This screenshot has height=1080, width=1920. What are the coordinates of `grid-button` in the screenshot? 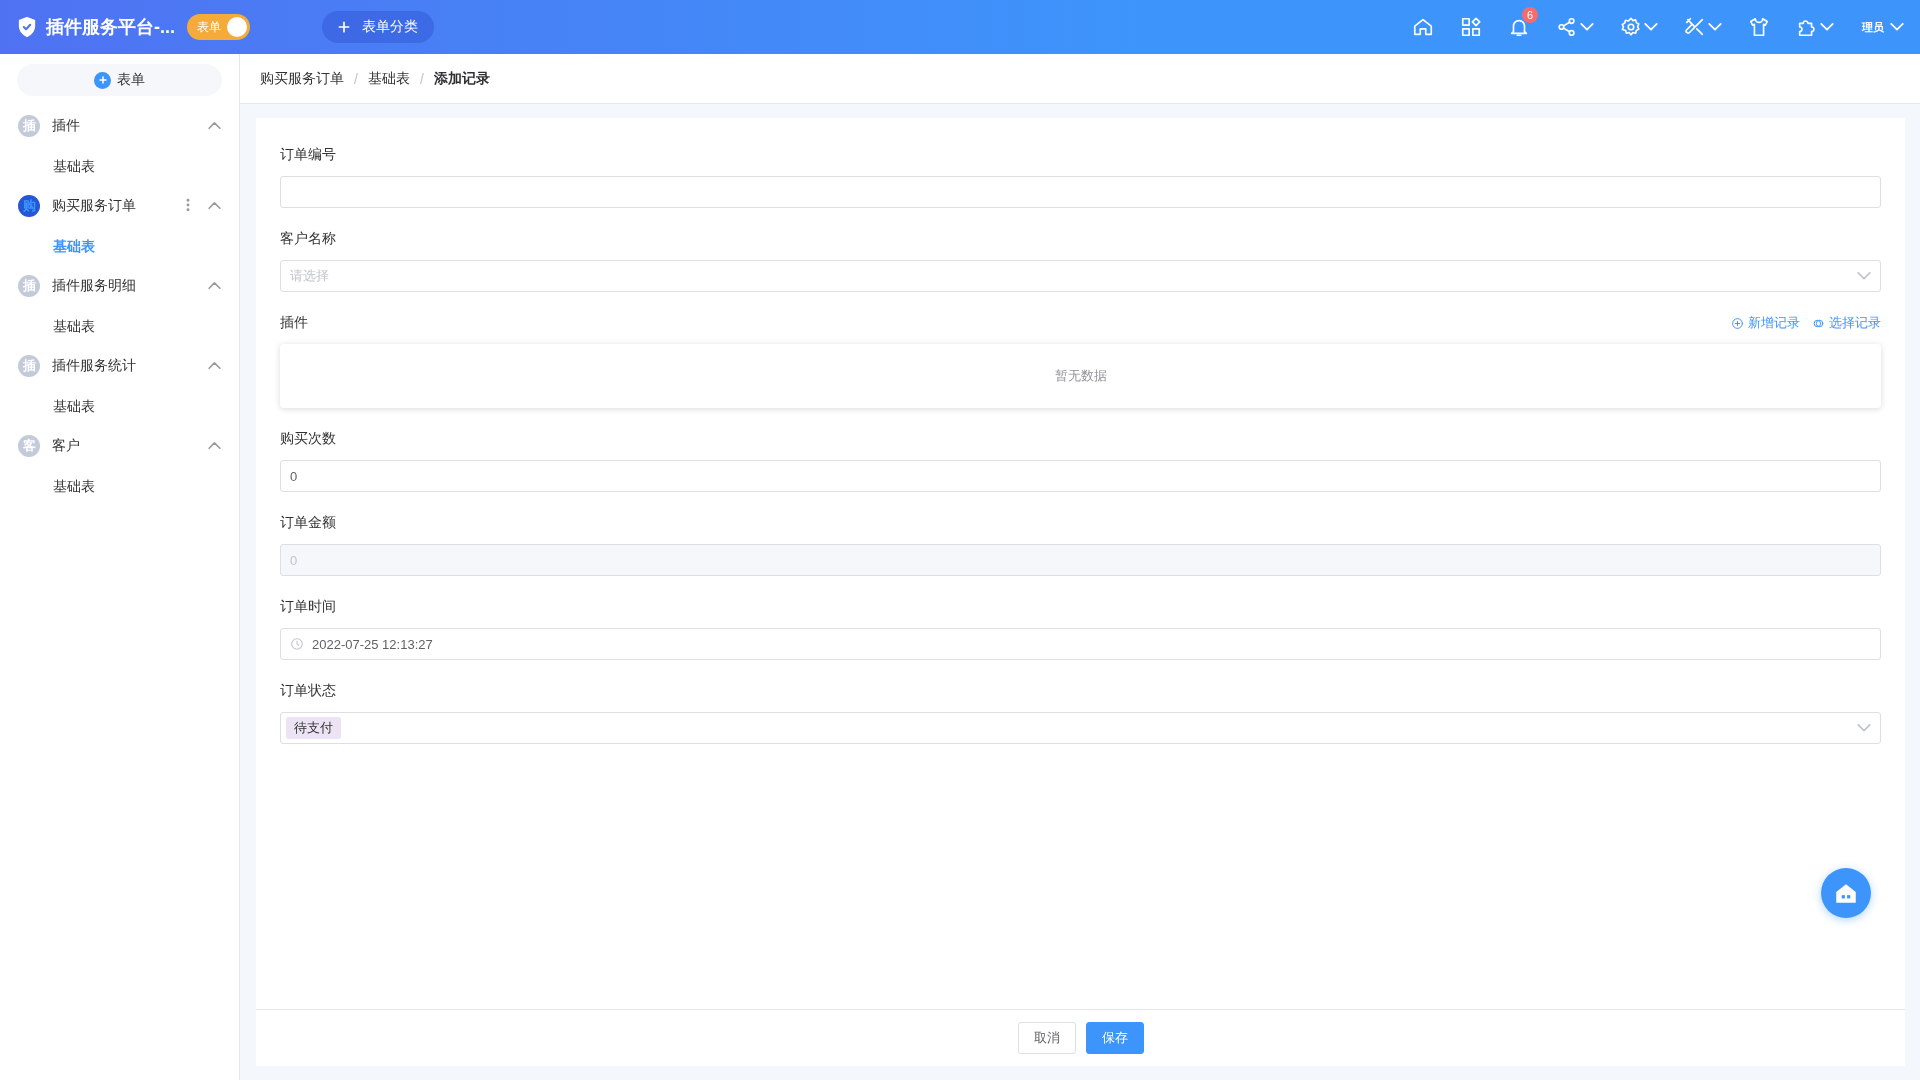 It's located at (1471, 27).